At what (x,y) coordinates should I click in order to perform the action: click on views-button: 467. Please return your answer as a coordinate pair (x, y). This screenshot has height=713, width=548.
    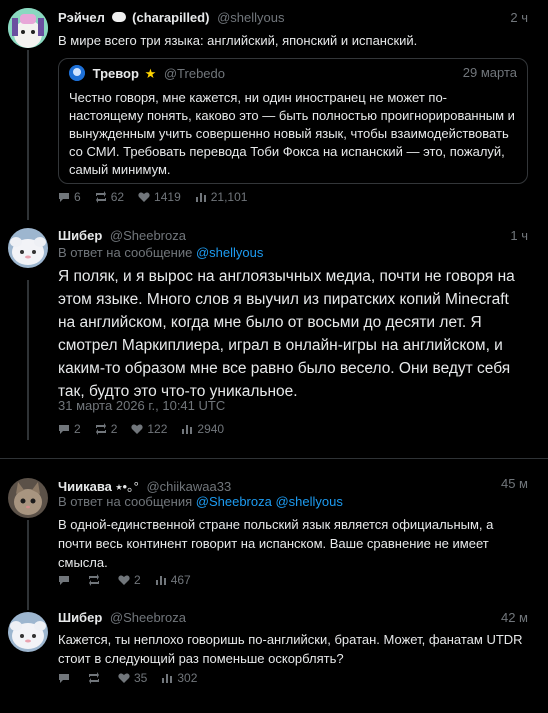
    Looking at the image, I should click on (173, 580).